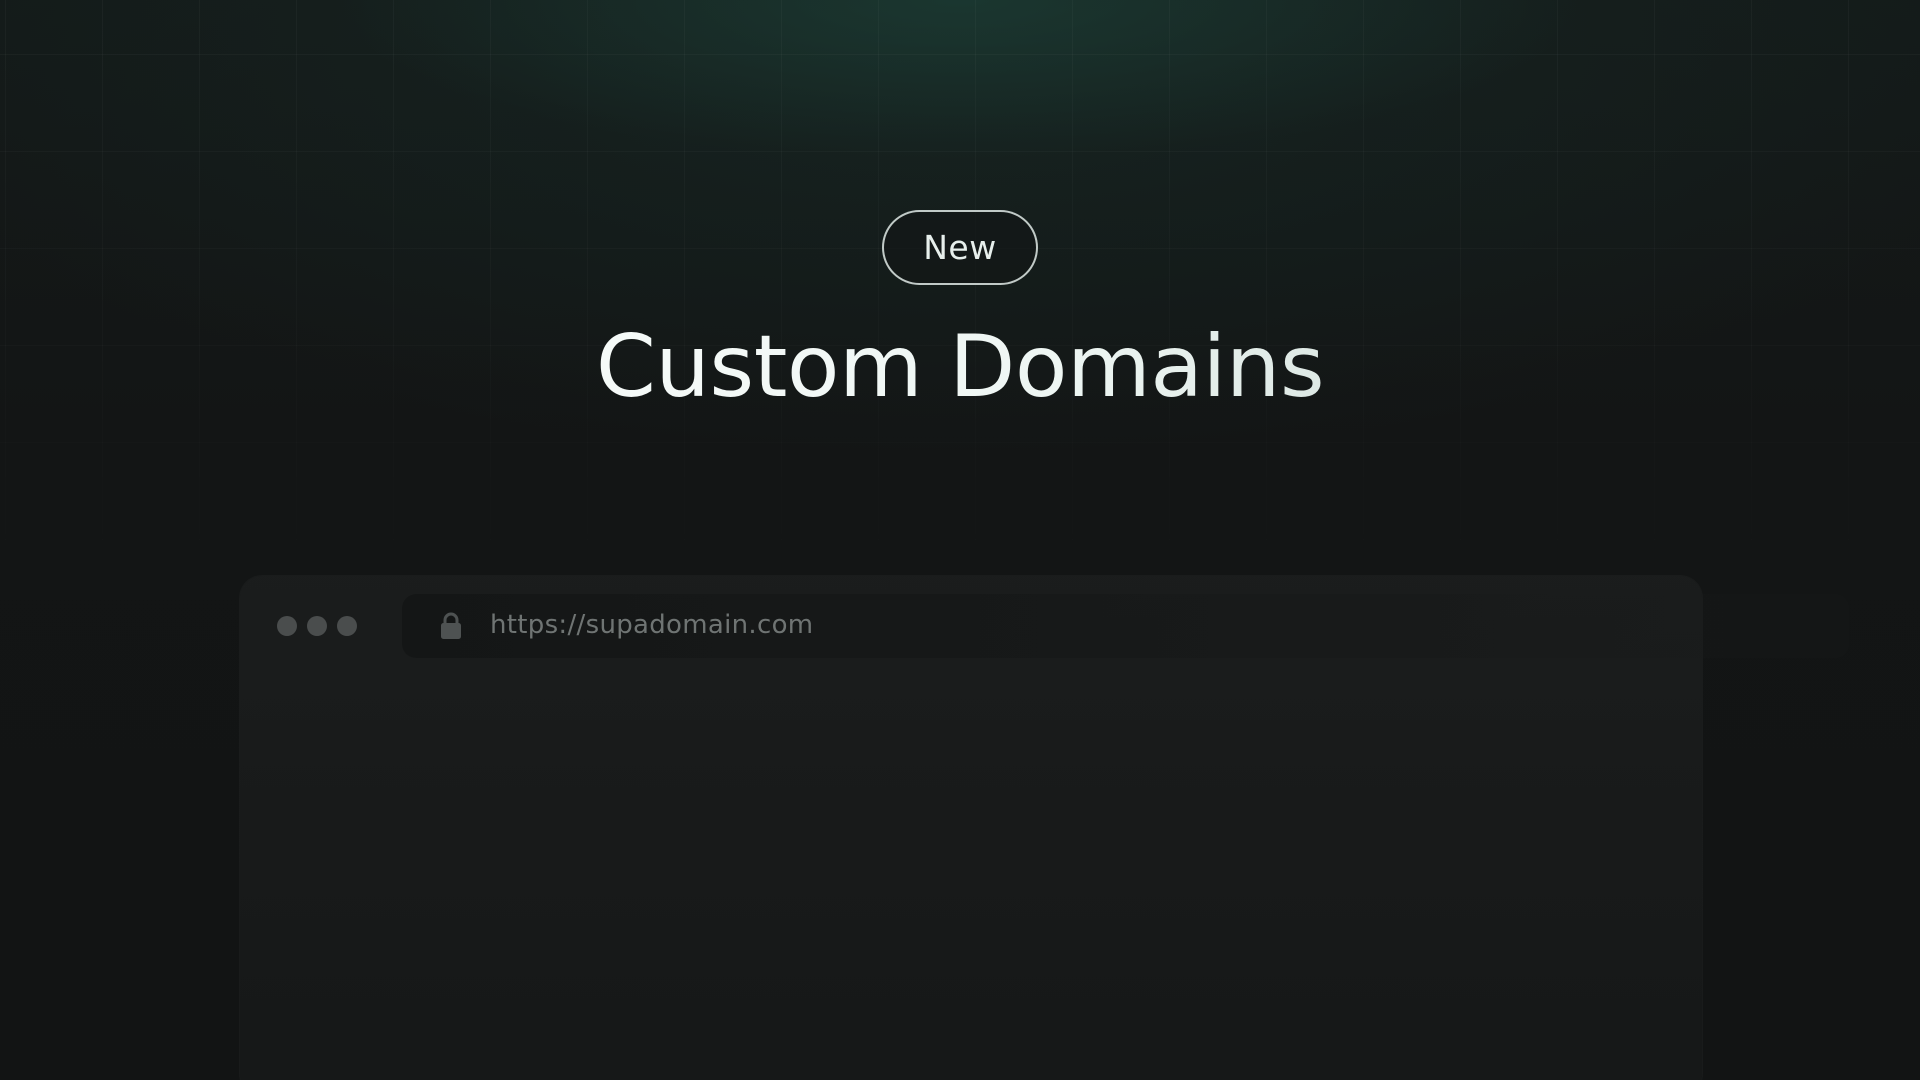 This screenshot has width=1920, height=1080. Describe the element at coordinates (652, 625) in the screenshot. I see `address-bar-url: https://supadomain.com` at that location.